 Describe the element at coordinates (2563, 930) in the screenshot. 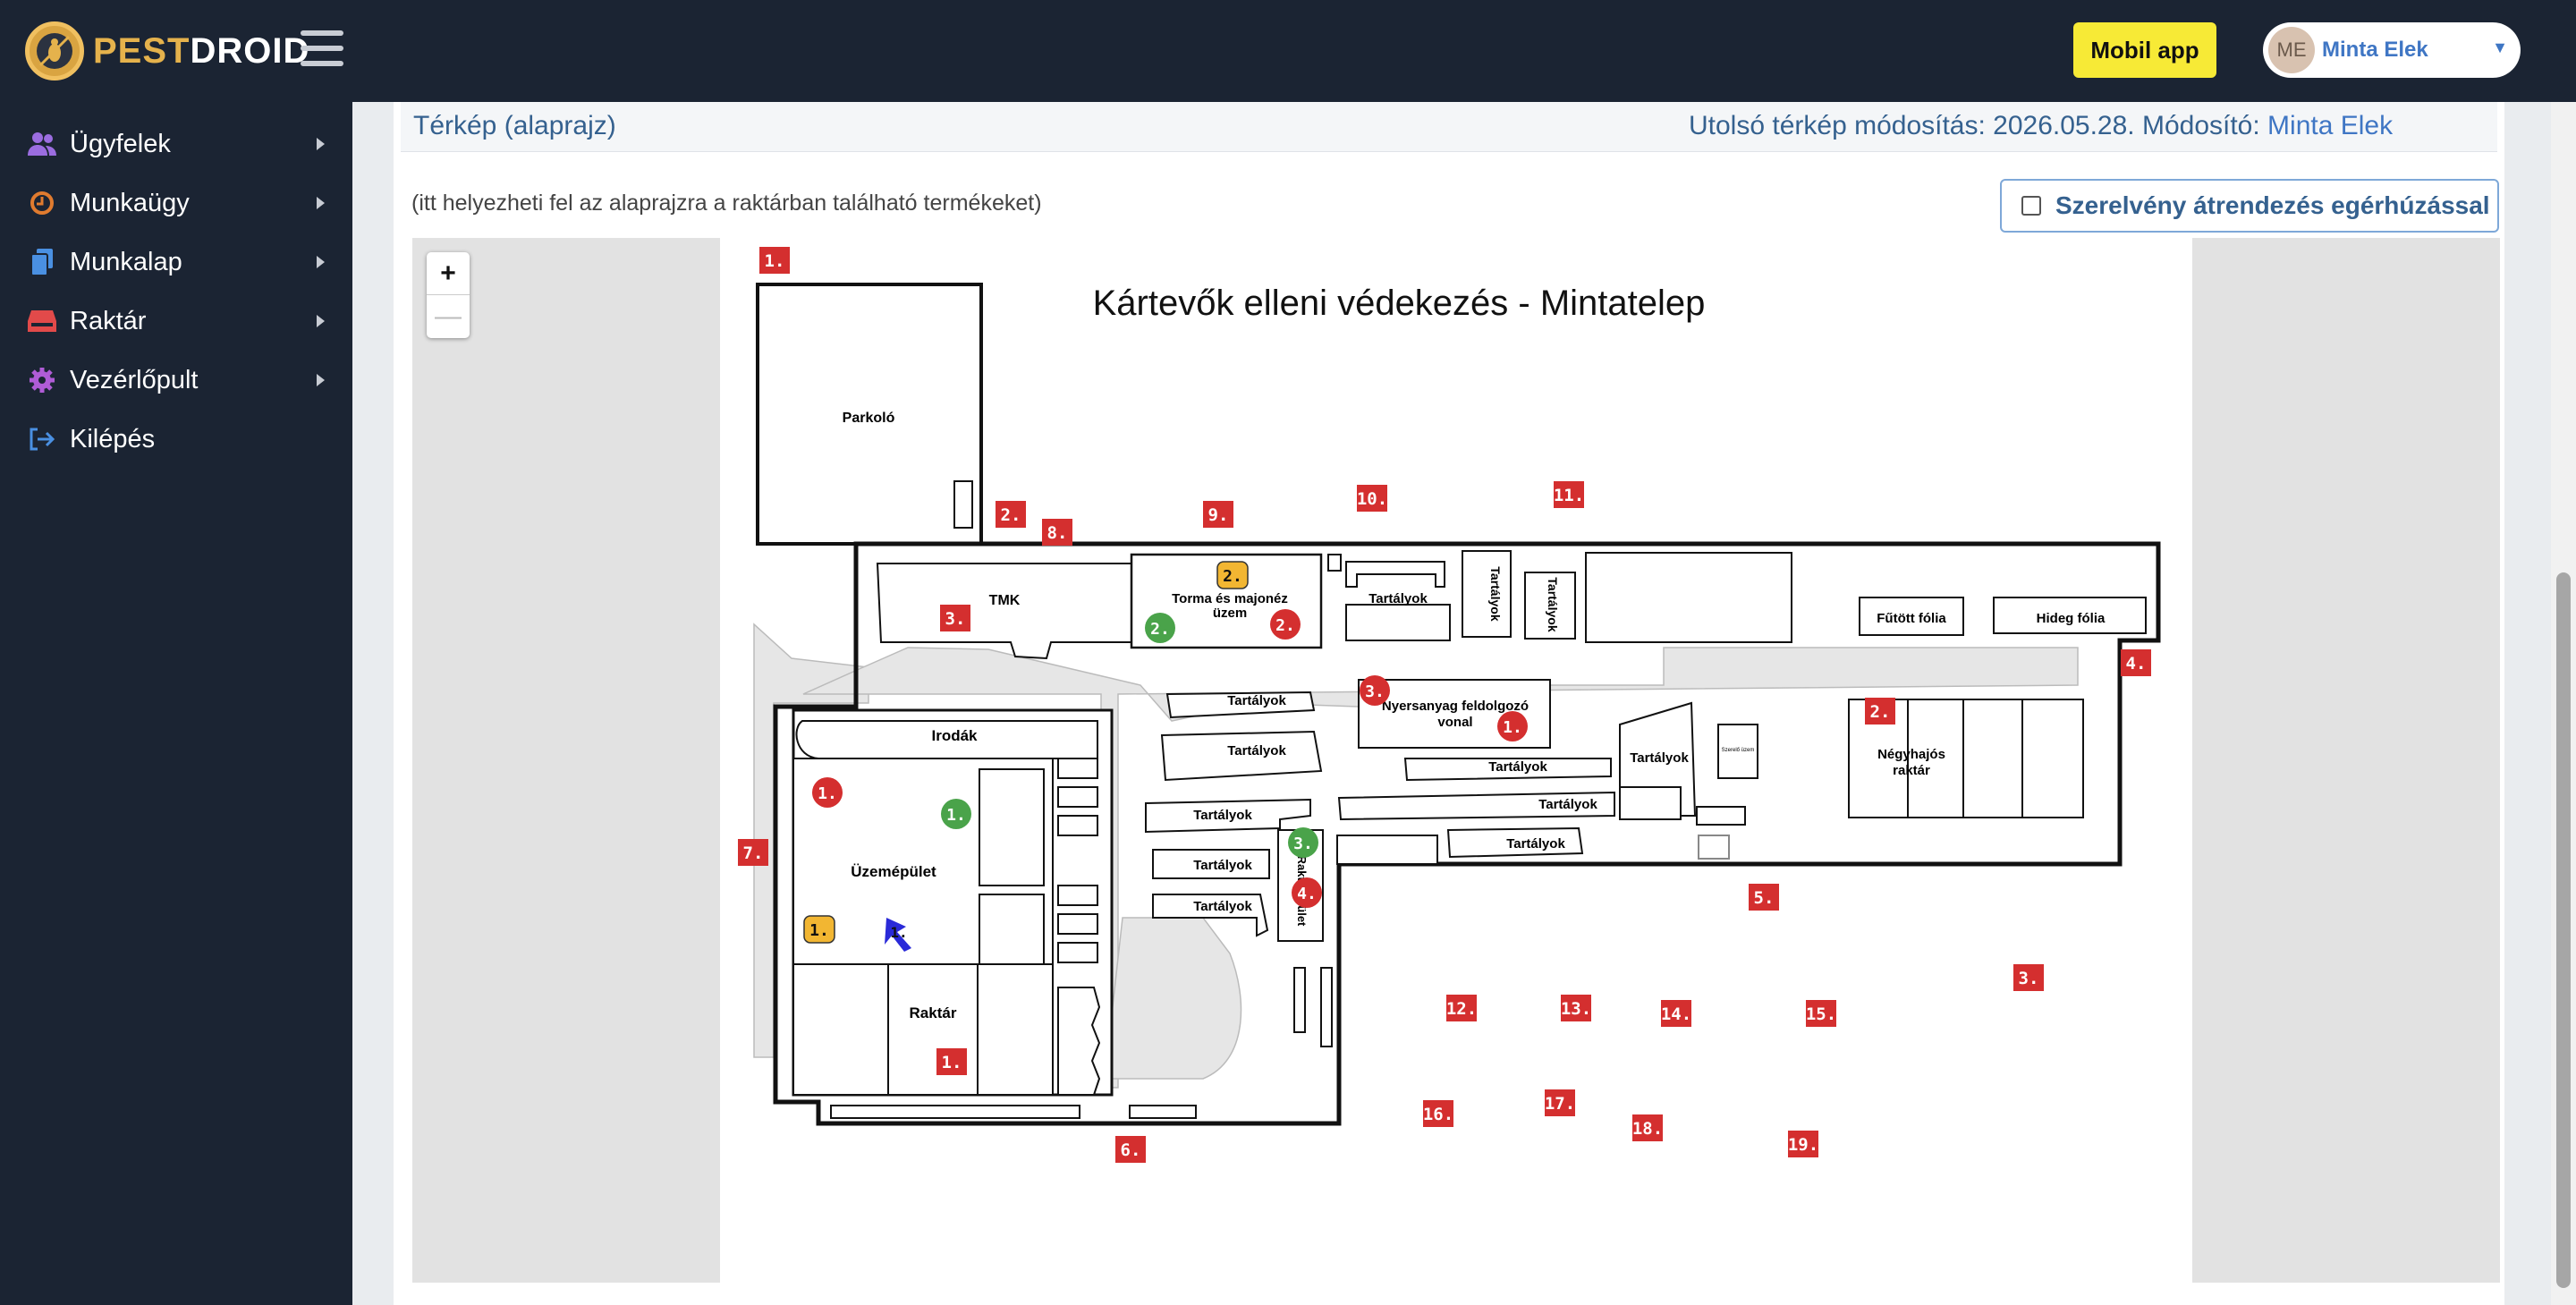

I see `scrollbar-thumb` at that location.